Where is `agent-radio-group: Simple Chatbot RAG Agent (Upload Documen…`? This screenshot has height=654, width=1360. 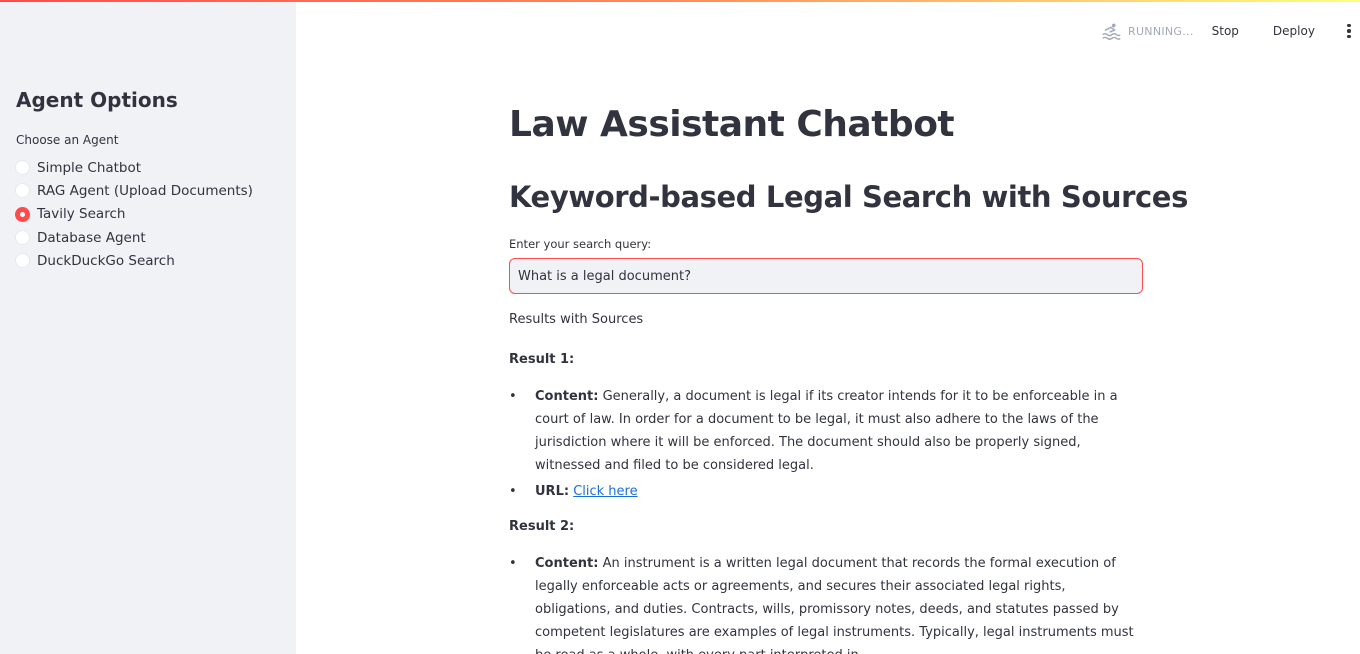
agent-radio-group: Simple Chatbot RAG Agent (Upload Documen… is located at coordinates (134, 214).